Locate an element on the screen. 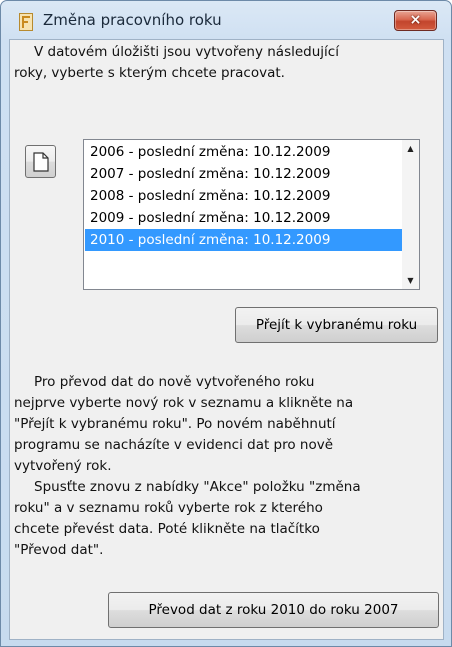 This screenshot has height=647, width=452. list-item-year: 2007 - poslední změna: 10.12.2009 is located at coordinates (244, 174).